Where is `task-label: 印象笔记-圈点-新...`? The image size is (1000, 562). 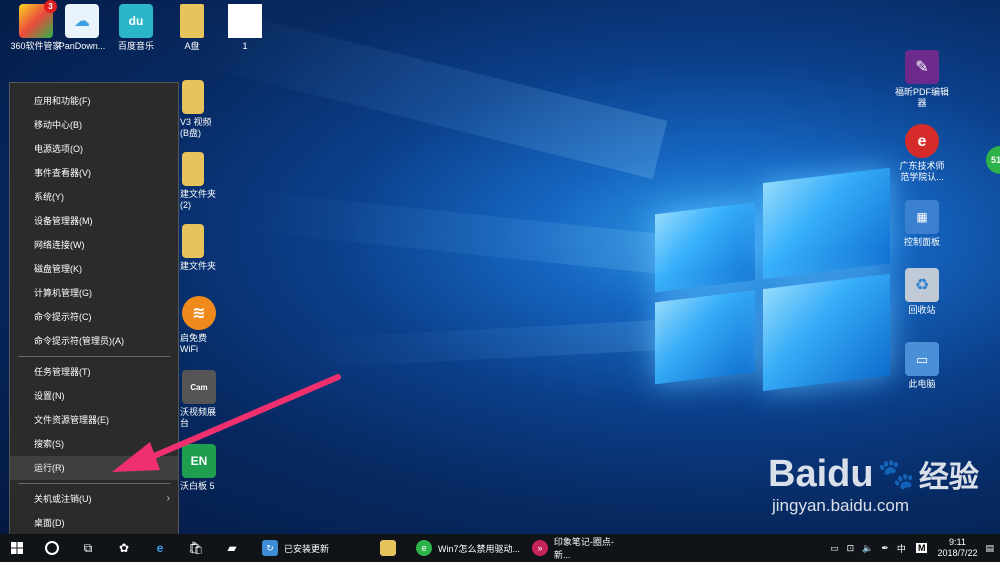
task-label: 印象笔记-圈点-新... is located at coordinates (583, 548).